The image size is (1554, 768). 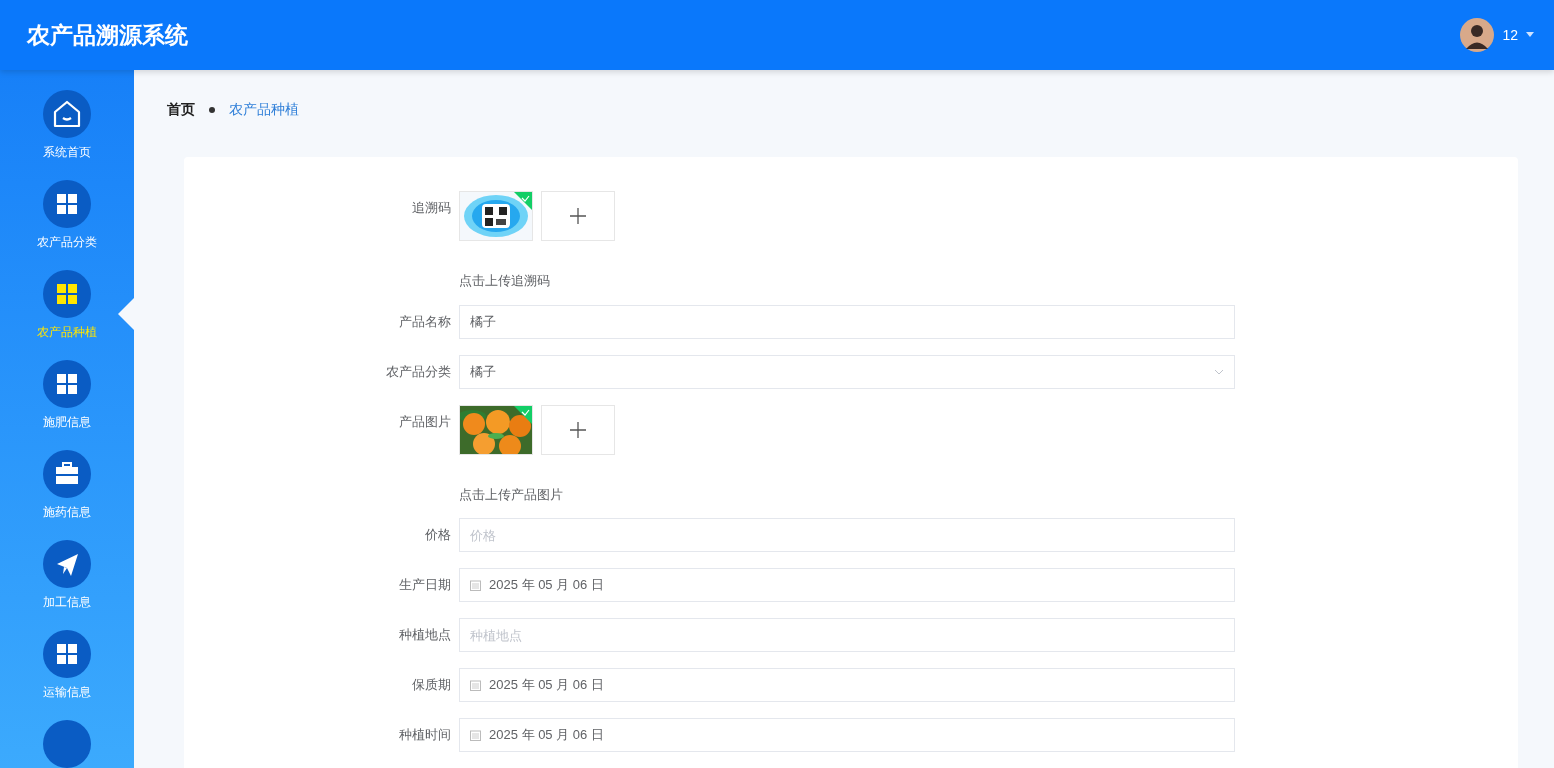 What do you see at coordinates (107, 35) in the screenshot?
I see `app-title: 农产品溯源系统` at bounding box center [107, 35].